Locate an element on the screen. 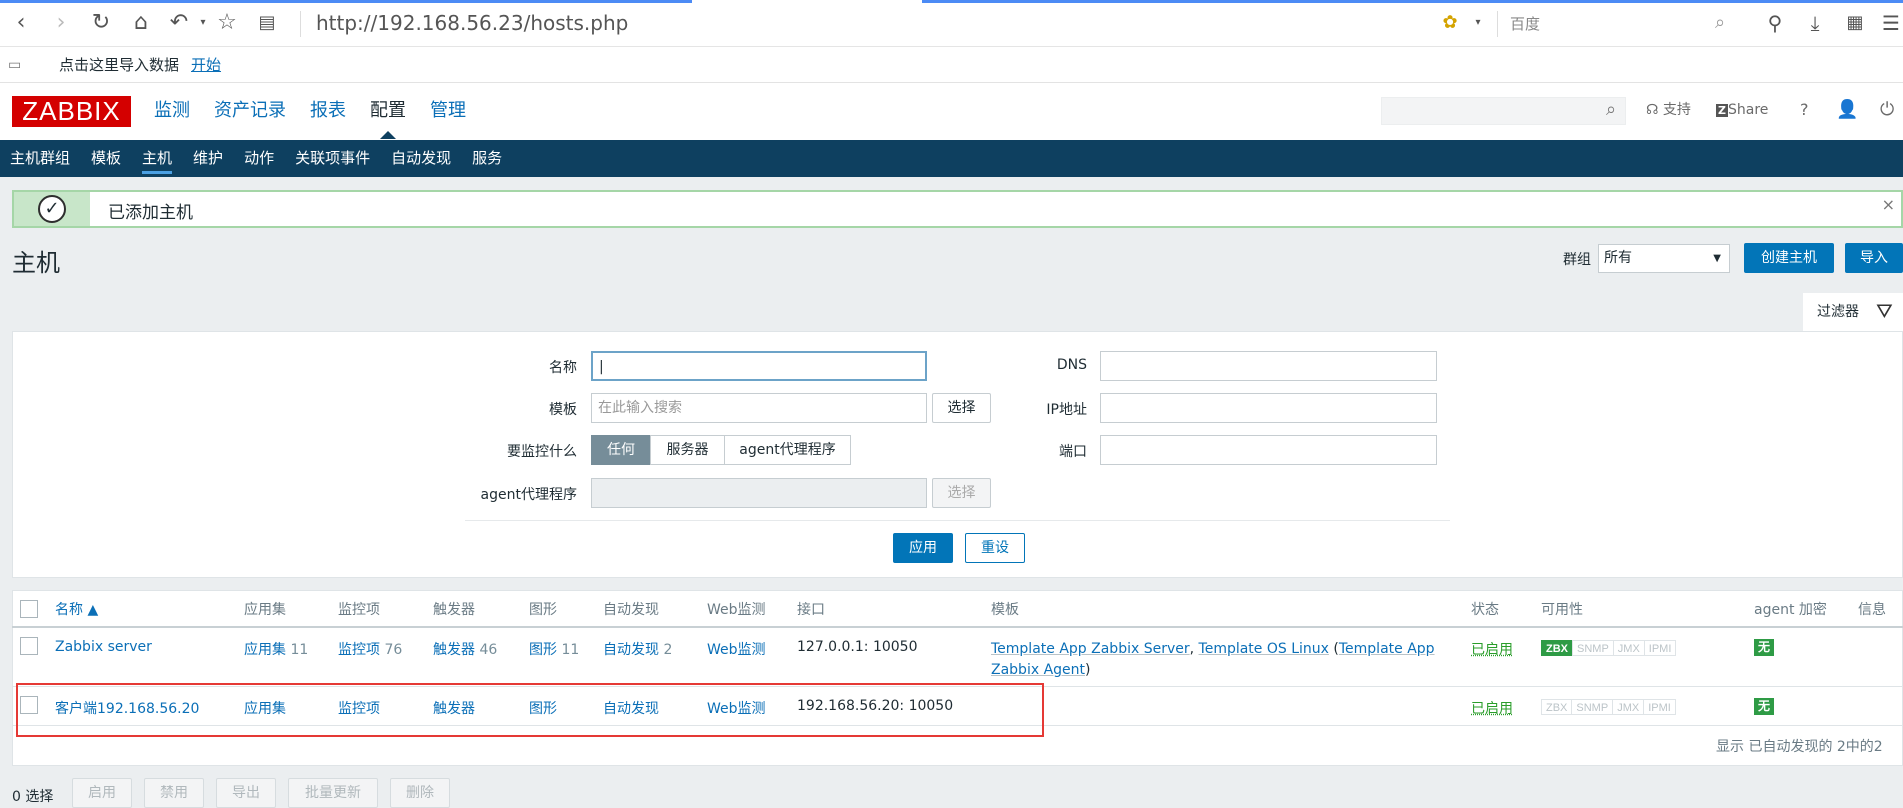 This screenshot has width=1903, height=808. port-input is located at coordinates (1268, 450).